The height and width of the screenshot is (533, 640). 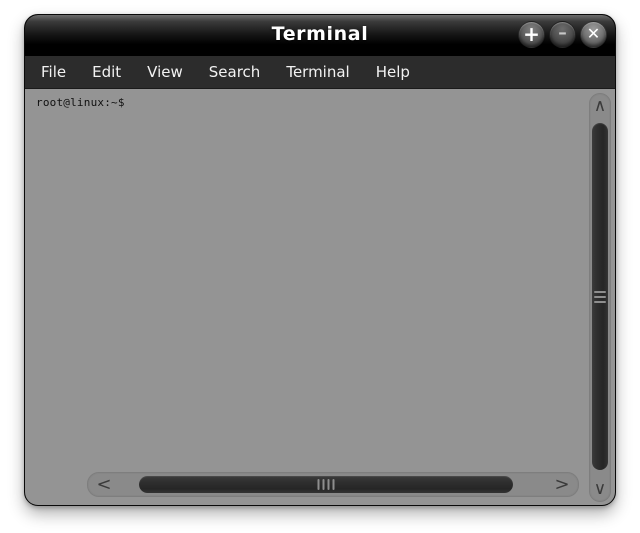 I want to click on horizontal-scrollbar: < >, so click(x=333, y=484).